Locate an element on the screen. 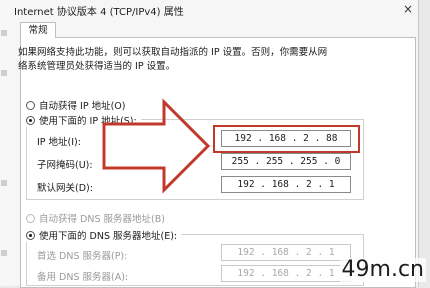  watermark: 49m.cn is located at coordinates (382, 269).